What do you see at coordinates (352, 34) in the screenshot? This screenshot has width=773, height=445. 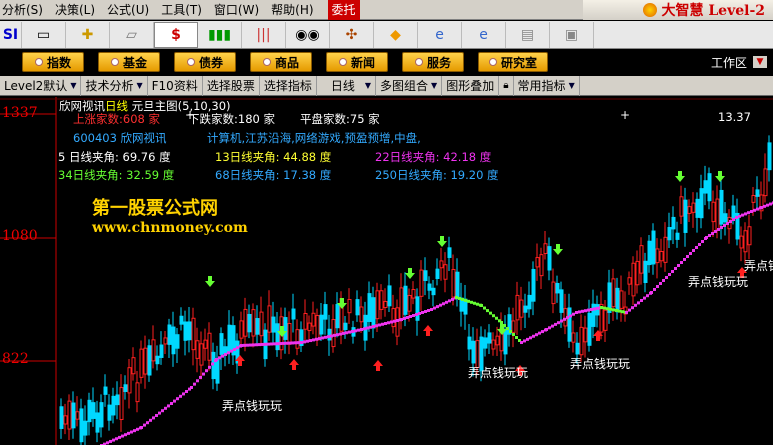 I see `network-icon: ✣` at bounding box center [352, 34].